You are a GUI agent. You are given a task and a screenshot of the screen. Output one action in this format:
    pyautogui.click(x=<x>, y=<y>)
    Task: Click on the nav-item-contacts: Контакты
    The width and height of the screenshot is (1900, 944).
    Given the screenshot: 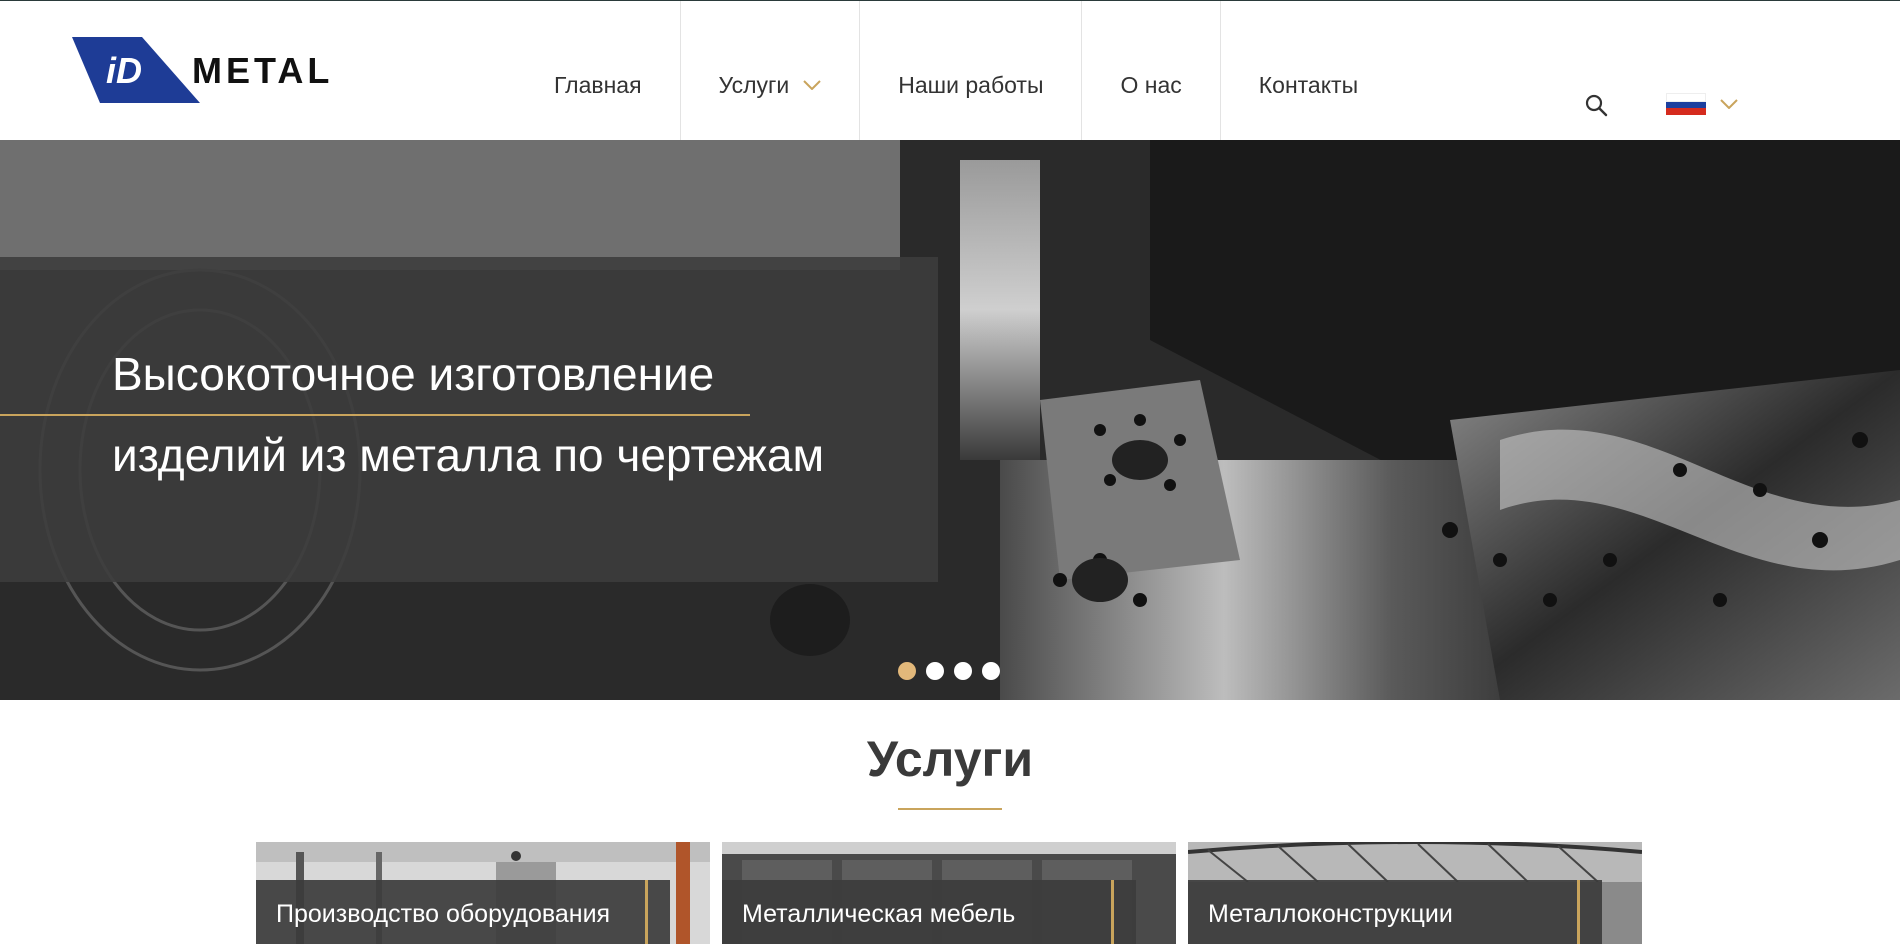 What is the action you would take?
    pyautogui.click(x=1308, y=71)
    